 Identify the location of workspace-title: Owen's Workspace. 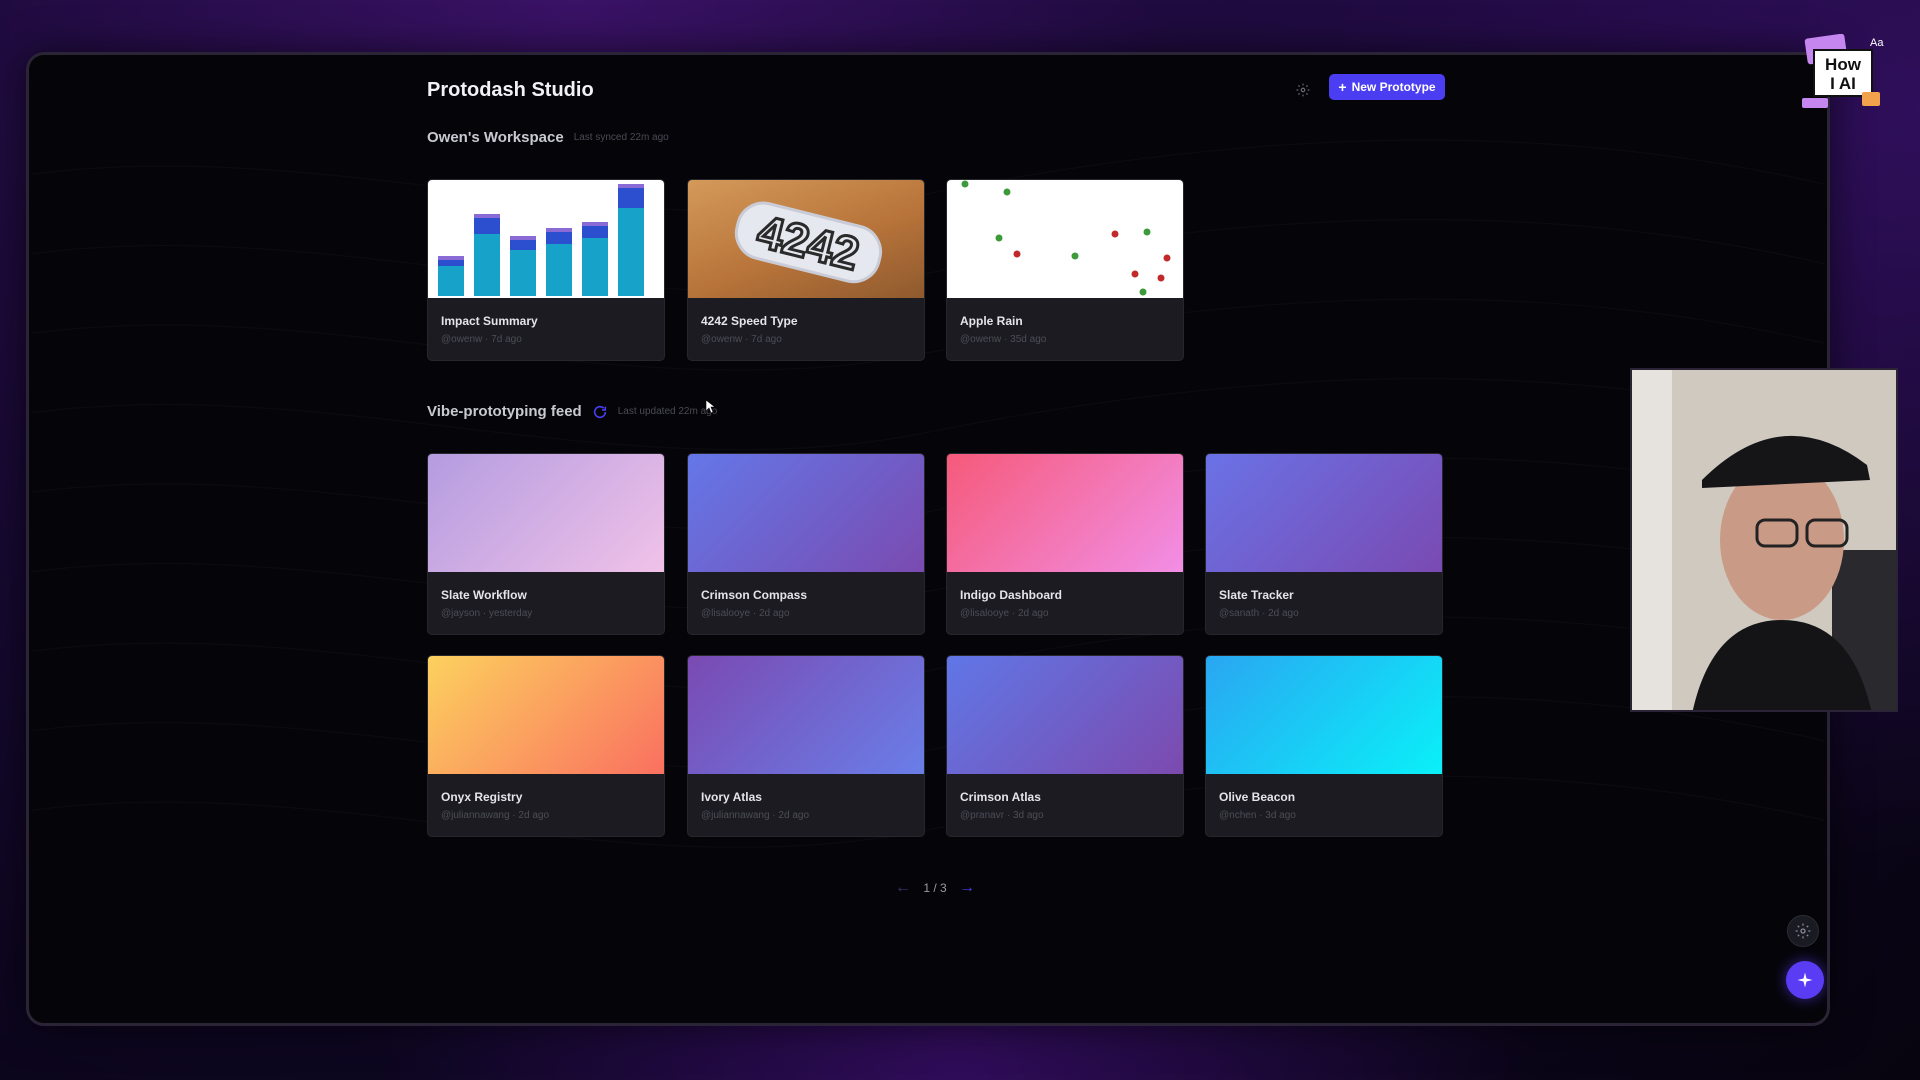
(495, 137).